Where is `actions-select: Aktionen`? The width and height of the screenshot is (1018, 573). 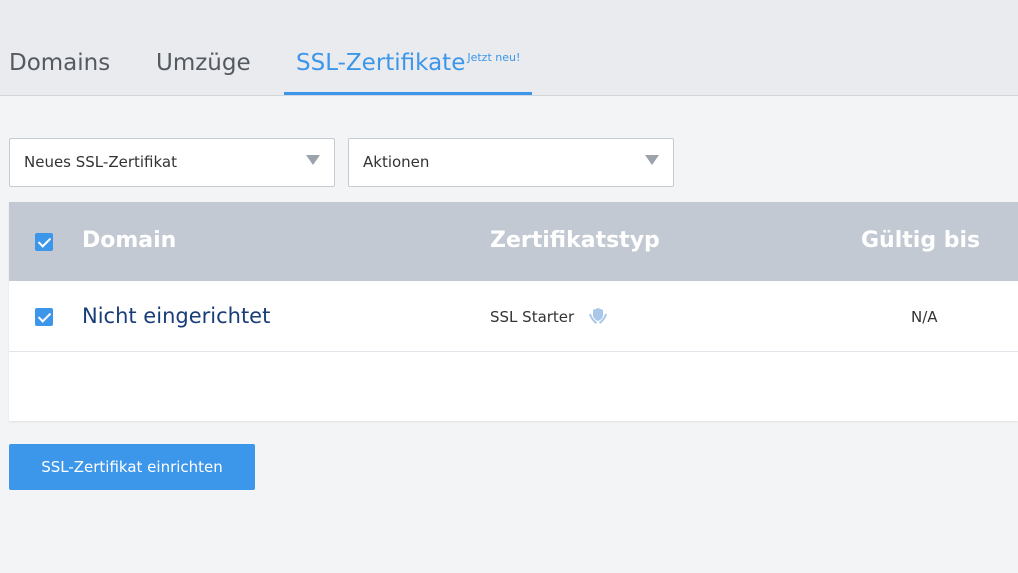 actions-select: Aktionen is located at coordinates (511, 162).